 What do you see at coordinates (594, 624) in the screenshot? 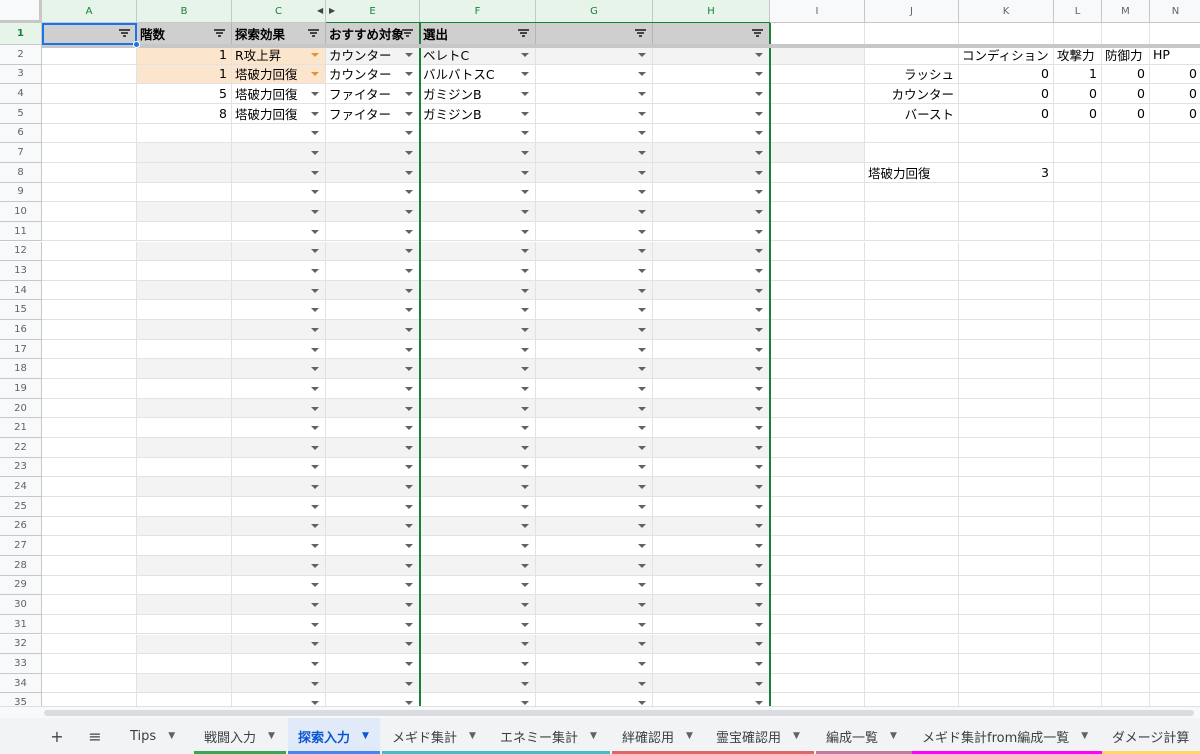
I see `cell-g31` at bounding box center [594, 624].